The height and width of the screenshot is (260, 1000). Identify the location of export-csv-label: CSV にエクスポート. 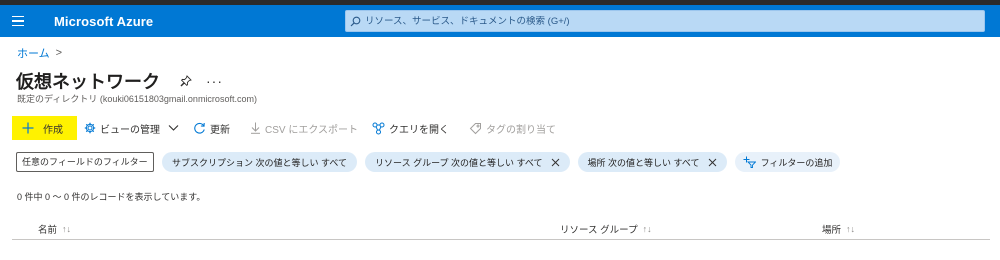
(312, 130).